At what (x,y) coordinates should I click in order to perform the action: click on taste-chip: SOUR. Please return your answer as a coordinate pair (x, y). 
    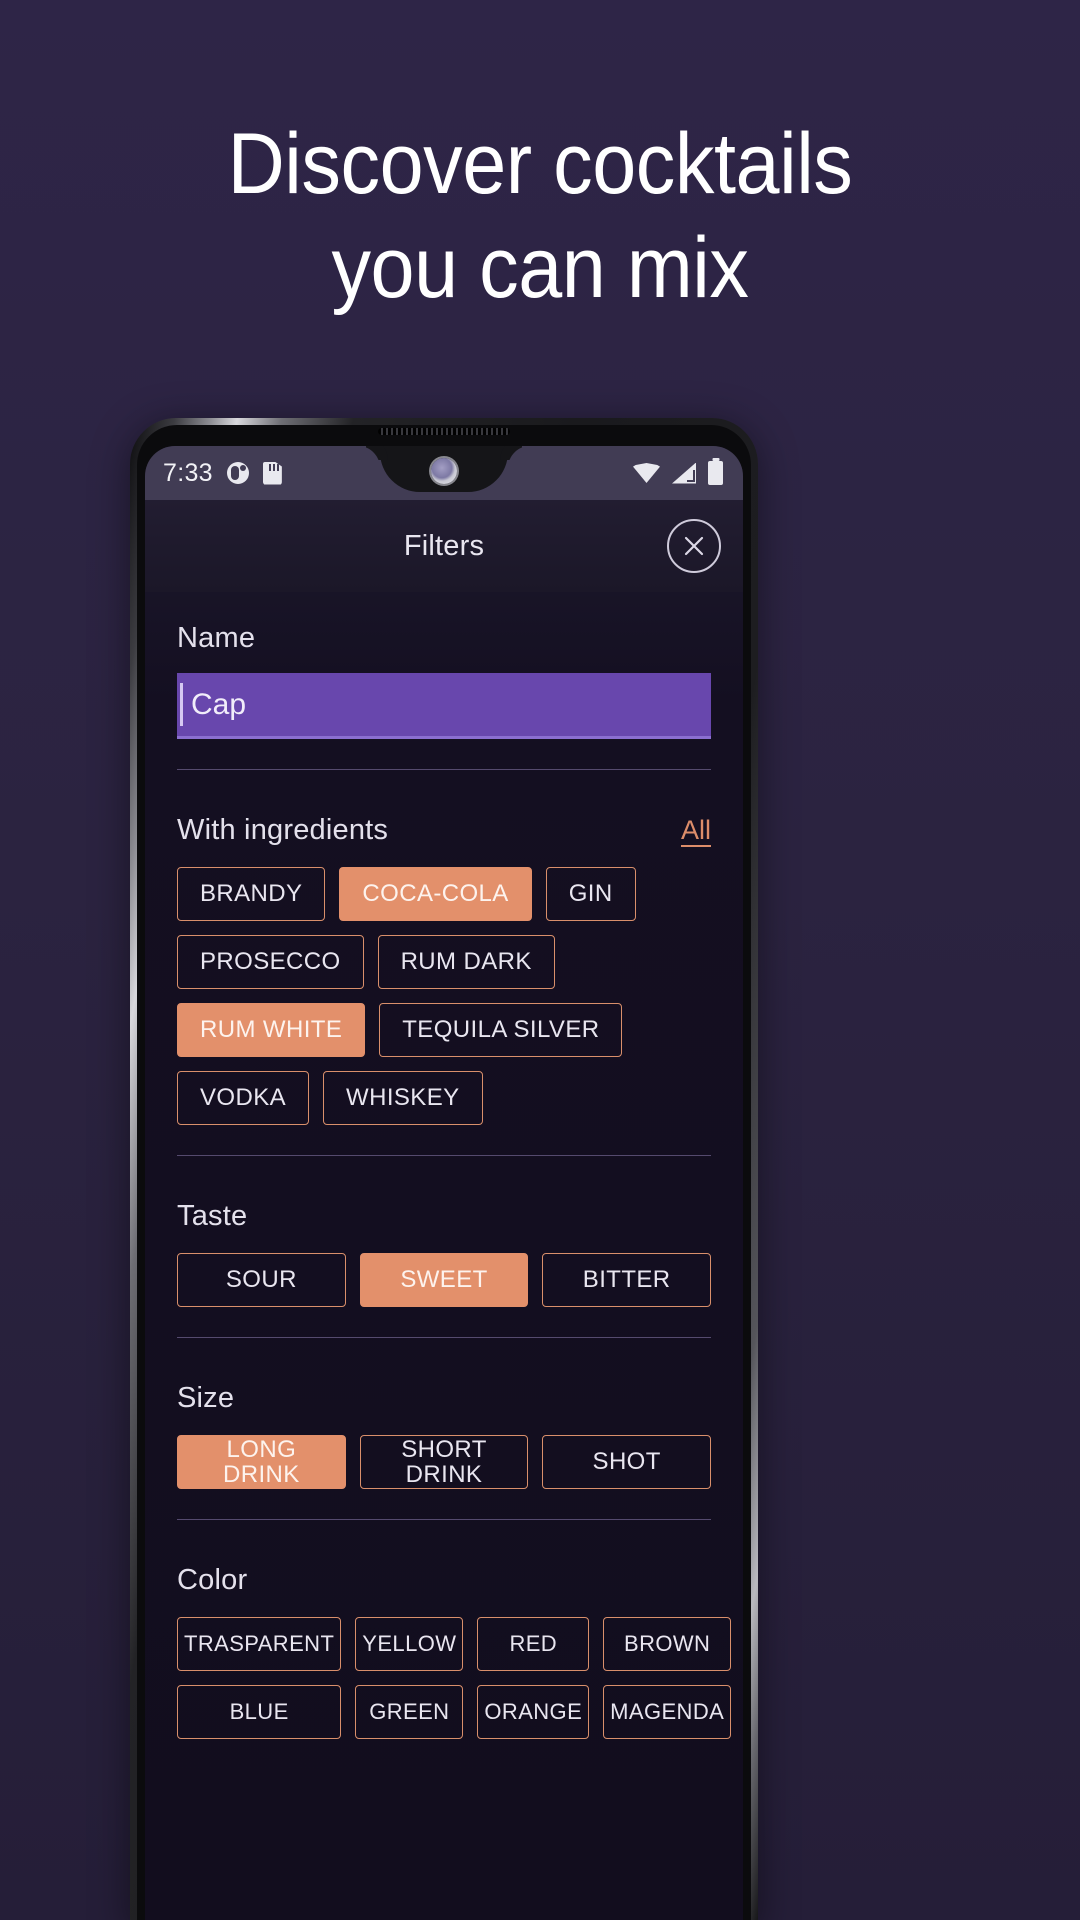
    Looking at the image, I should click on (261, 1280).